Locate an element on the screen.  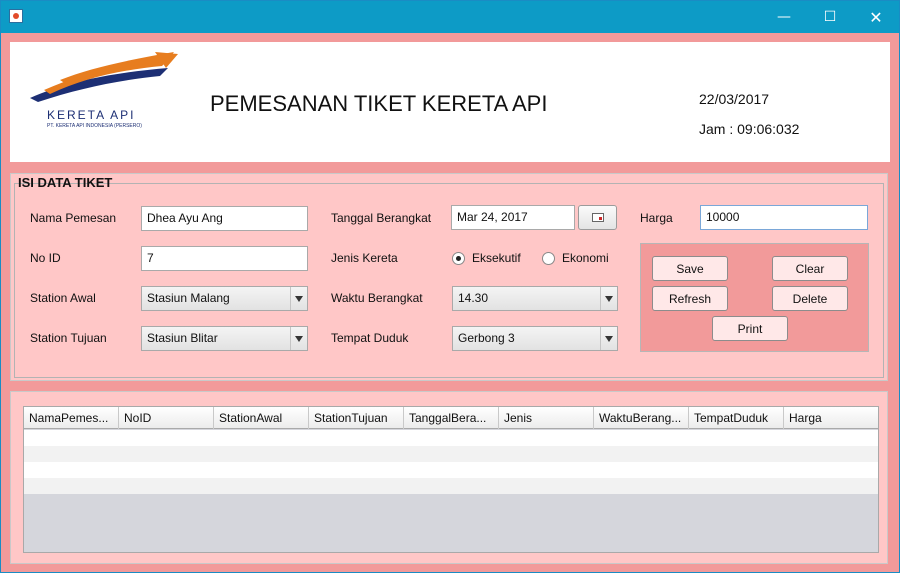
calendar-icon is located at coordinates (598, 217).